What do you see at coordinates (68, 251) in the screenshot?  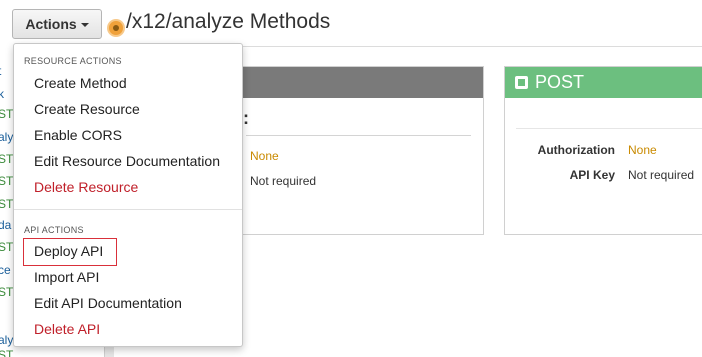 I see `menu-item-deploy-api: Deploy API` at bounding box center [68, 251].